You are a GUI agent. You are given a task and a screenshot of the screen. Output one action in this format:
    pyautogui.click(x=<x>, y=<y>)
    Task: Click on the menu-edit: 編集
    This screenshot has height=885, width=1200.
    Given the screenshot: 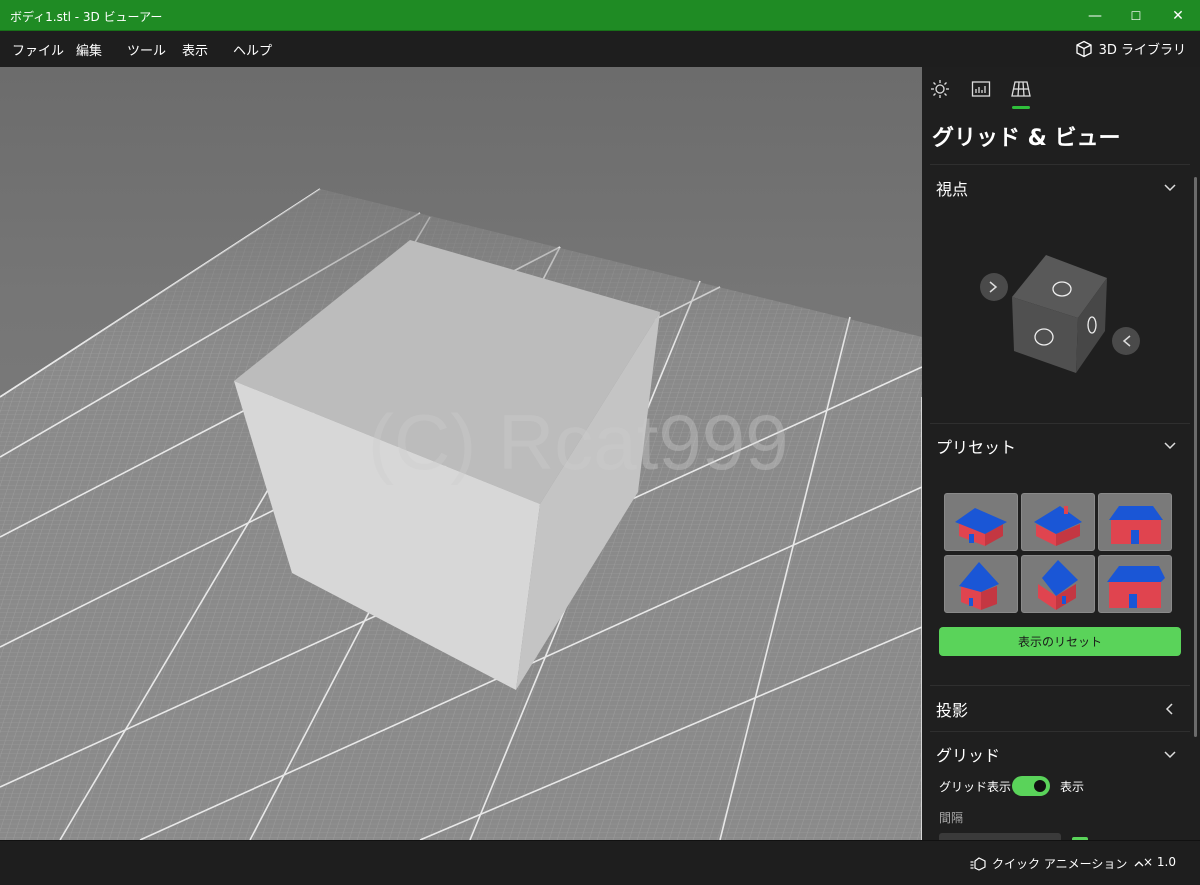 What is the action you would take?
    pyautogui.click(x=89, y=49)
    